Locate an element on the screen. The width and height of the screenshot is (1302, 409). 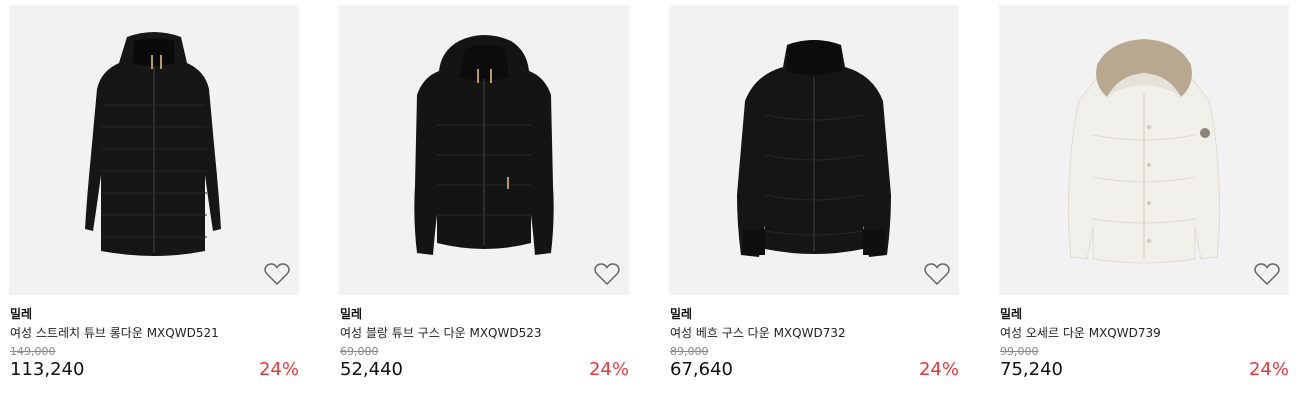
product-name: 여성 오세르 다운 MXQWD739 is located at coordinates (1144, 333).